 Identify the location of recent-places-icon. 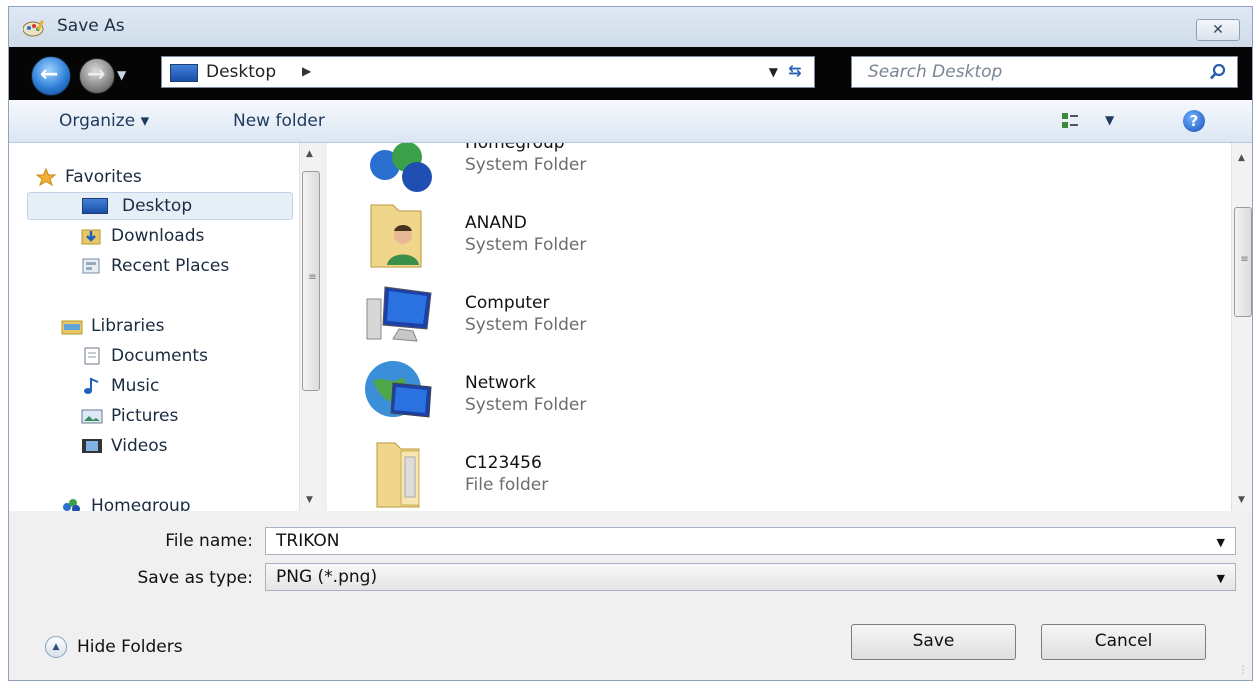
(91, 266).